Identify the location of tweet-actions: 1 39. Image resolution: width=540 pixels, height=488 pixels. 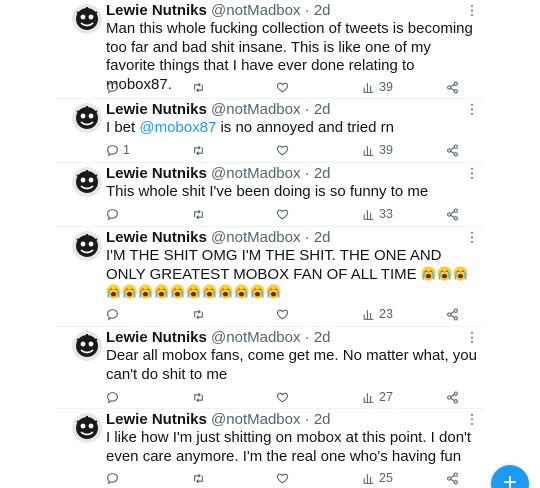
(282, 150).